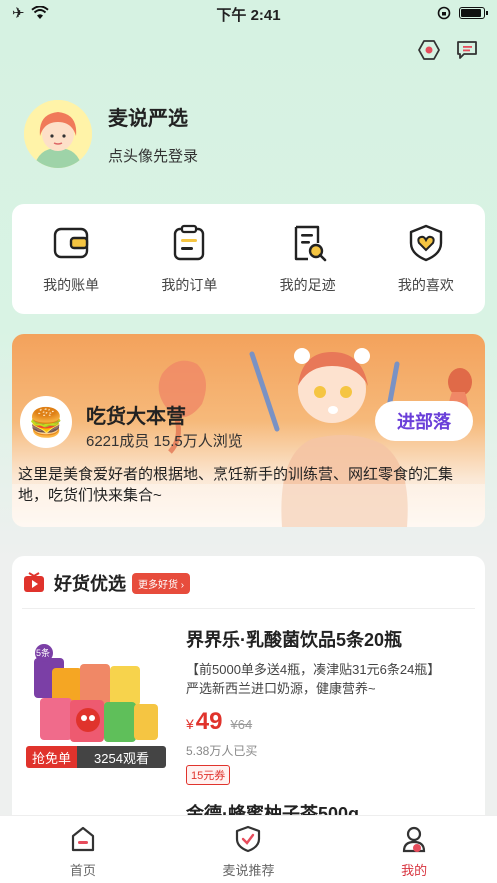  Describe the element at coordinates (222, 751) in the screenshot. I see `buyers-count: 5.38万人已买` at that location.